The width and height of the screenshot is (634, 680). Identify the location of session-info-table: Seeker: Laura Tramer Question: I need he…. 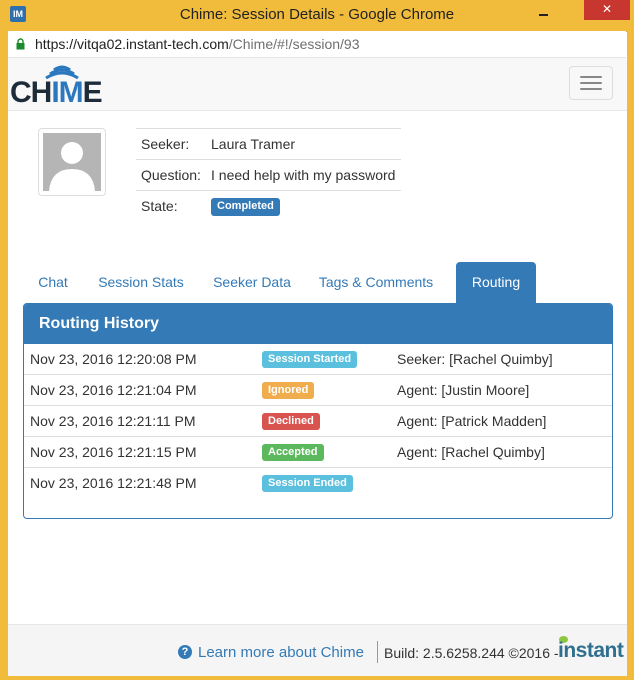
(268, 174).